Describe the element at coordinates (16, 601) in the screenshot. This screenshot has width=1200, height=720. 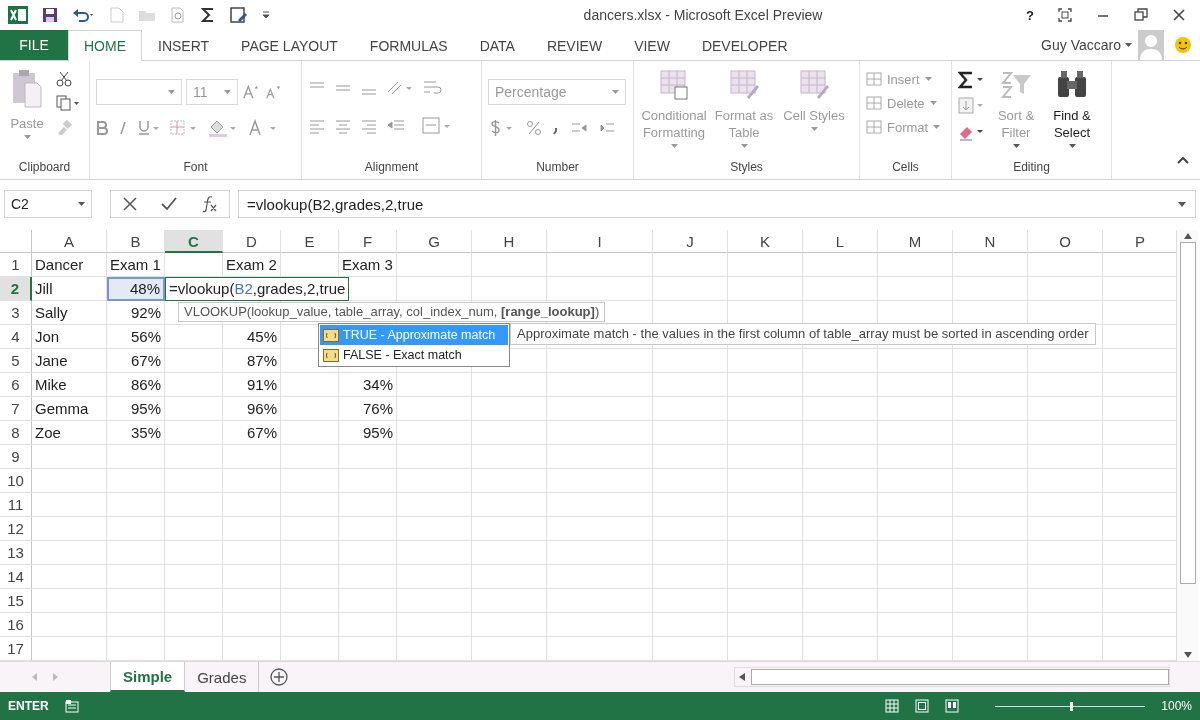
I see `row-header: 15` at that location.